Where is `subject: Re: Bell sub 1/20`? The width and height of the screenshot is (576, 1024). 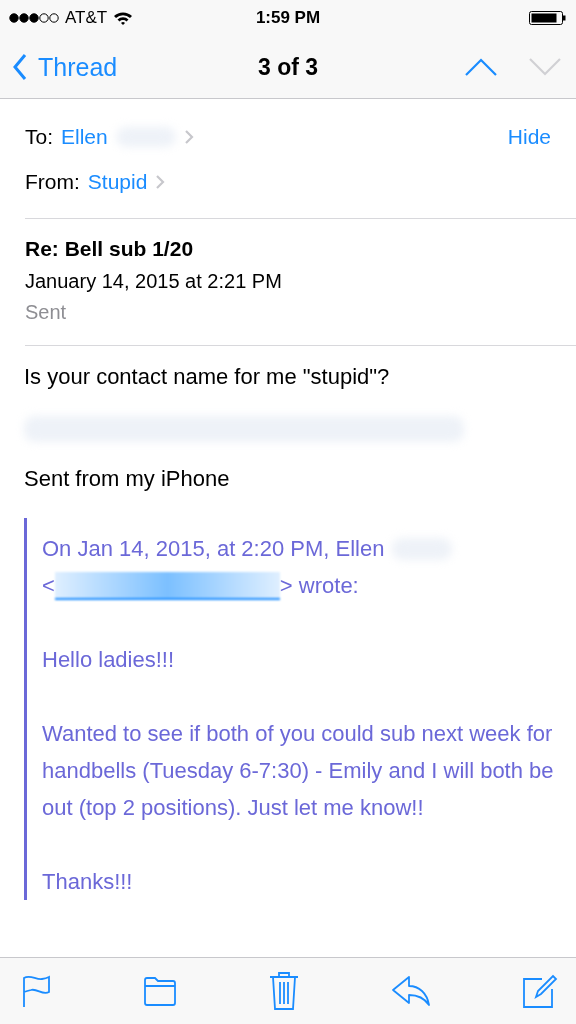
subject: Re: Bell sub 1/20 is located at coordinates (110, 249).